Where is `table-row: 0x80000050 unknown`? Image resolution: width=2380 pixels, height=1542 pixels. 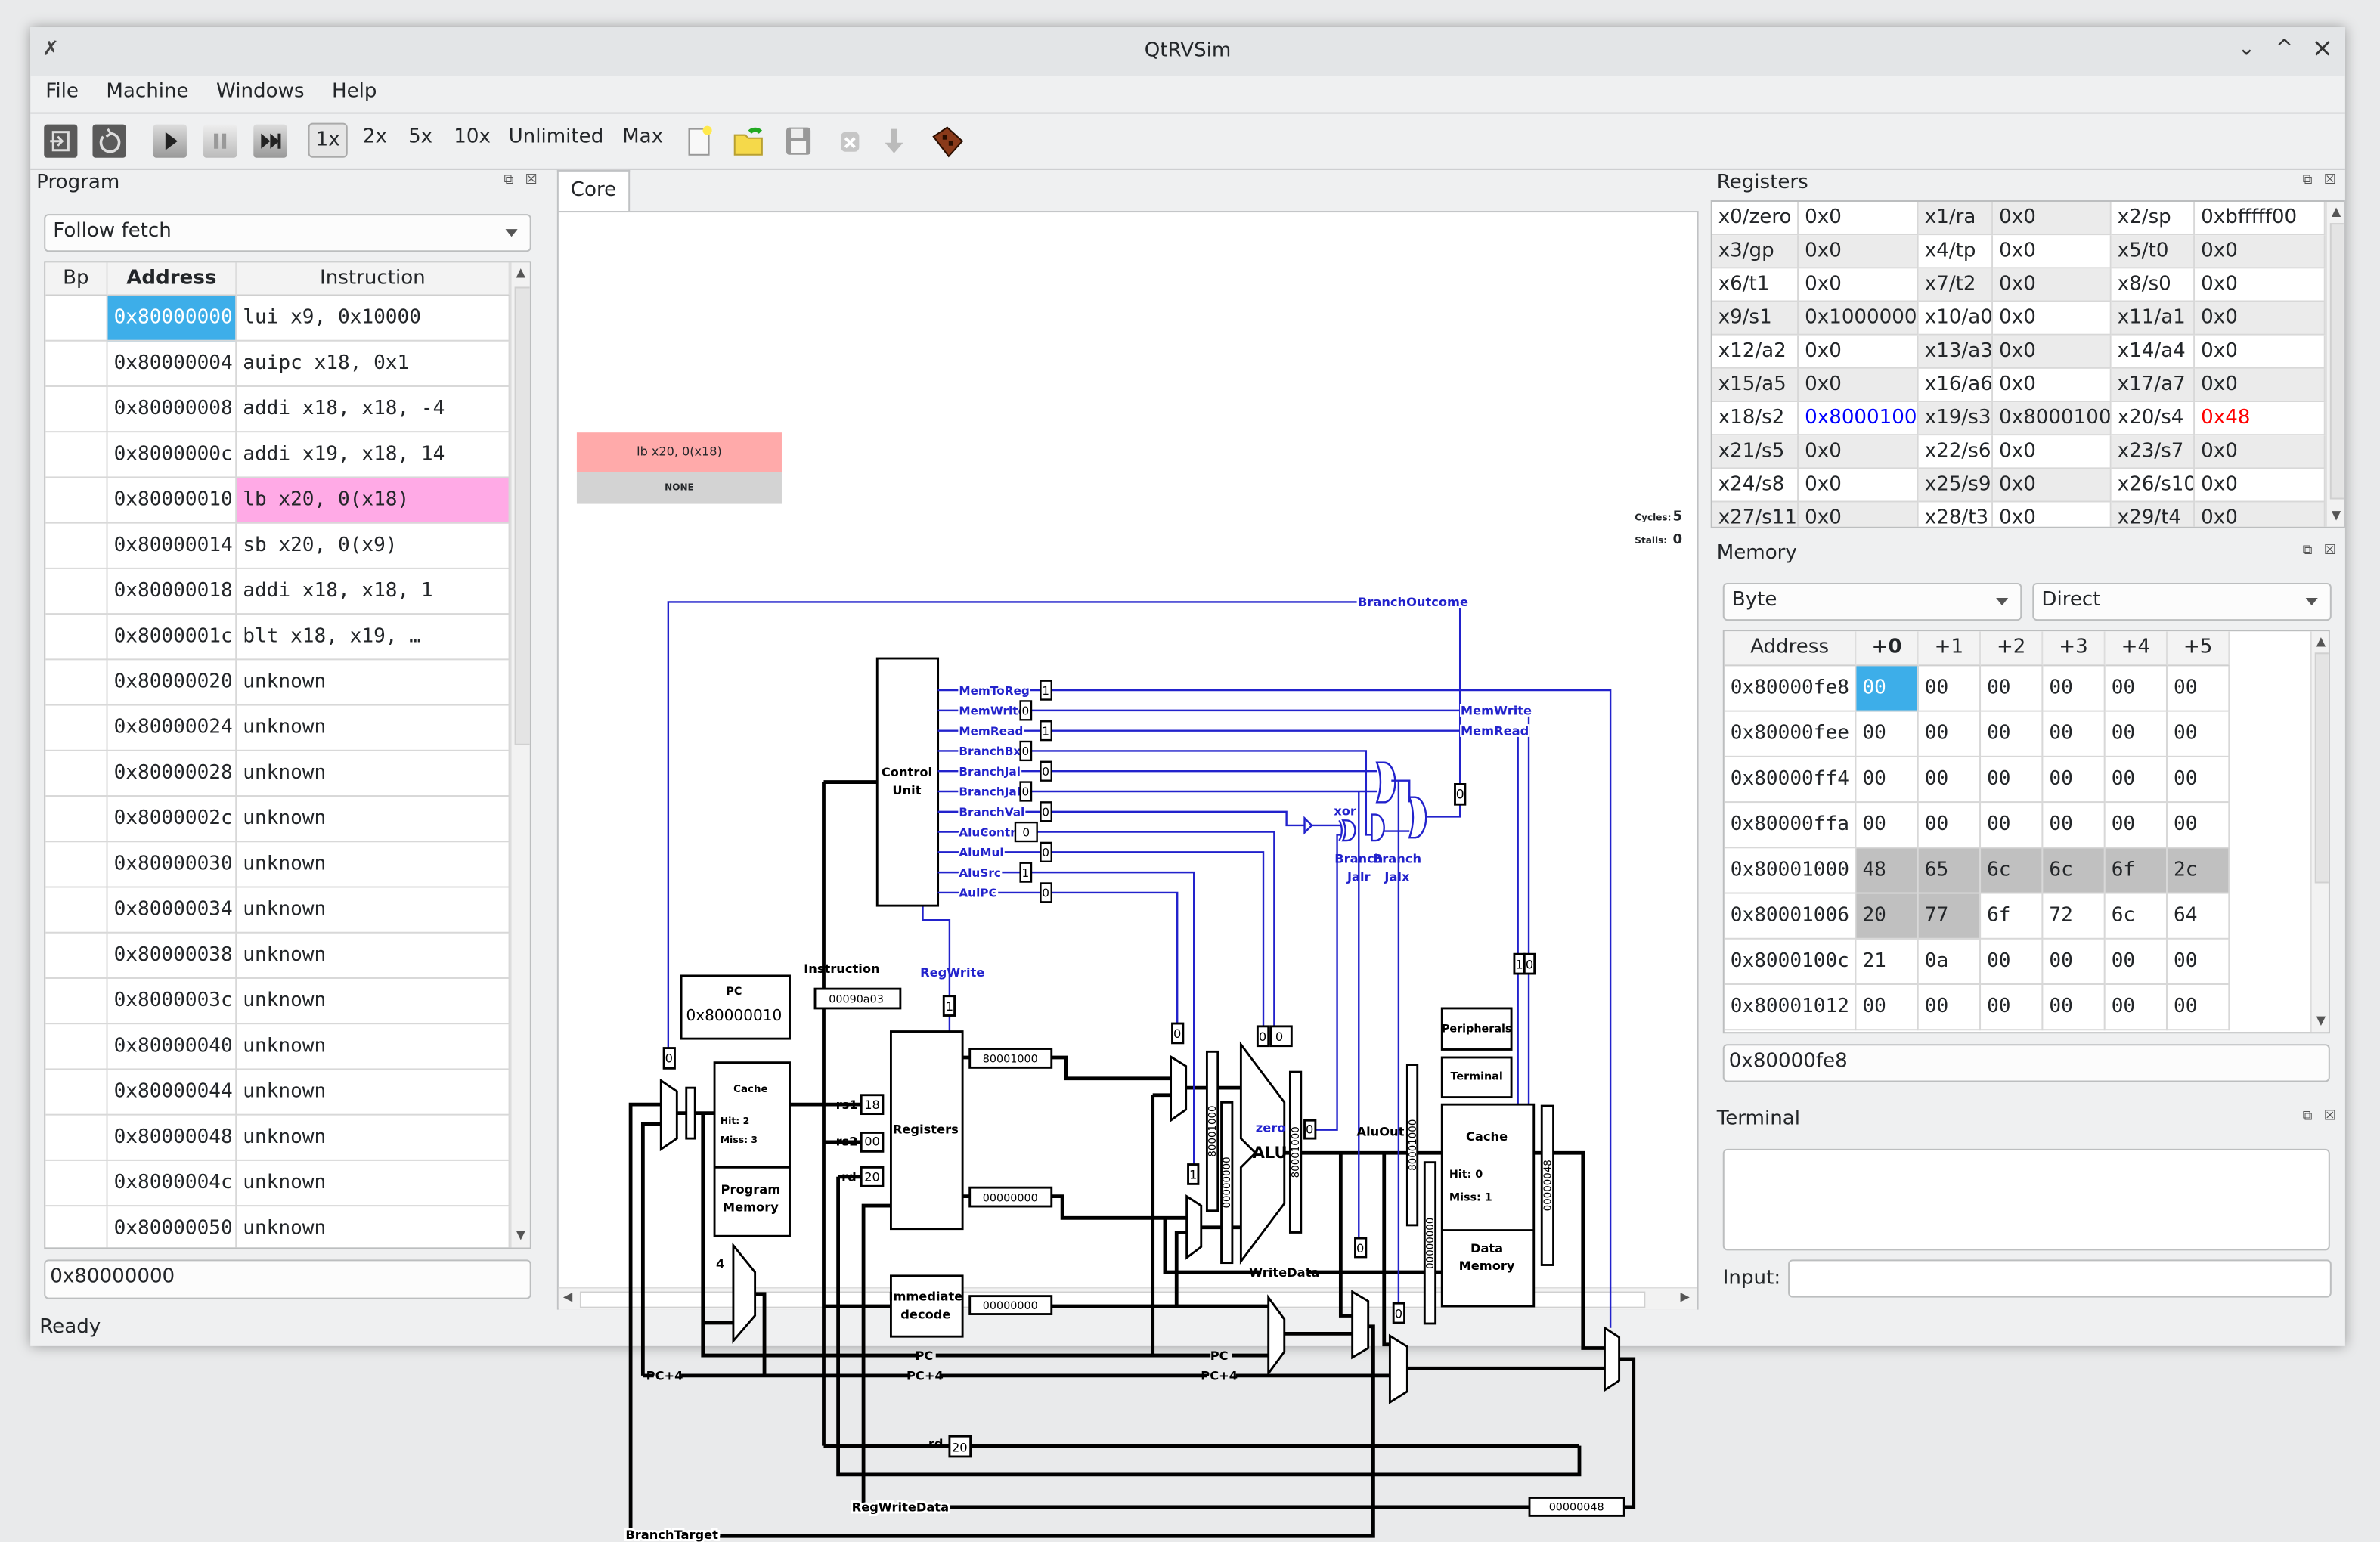
table-row: 0x80000050 unknown is located at coordinates (277, 1227).